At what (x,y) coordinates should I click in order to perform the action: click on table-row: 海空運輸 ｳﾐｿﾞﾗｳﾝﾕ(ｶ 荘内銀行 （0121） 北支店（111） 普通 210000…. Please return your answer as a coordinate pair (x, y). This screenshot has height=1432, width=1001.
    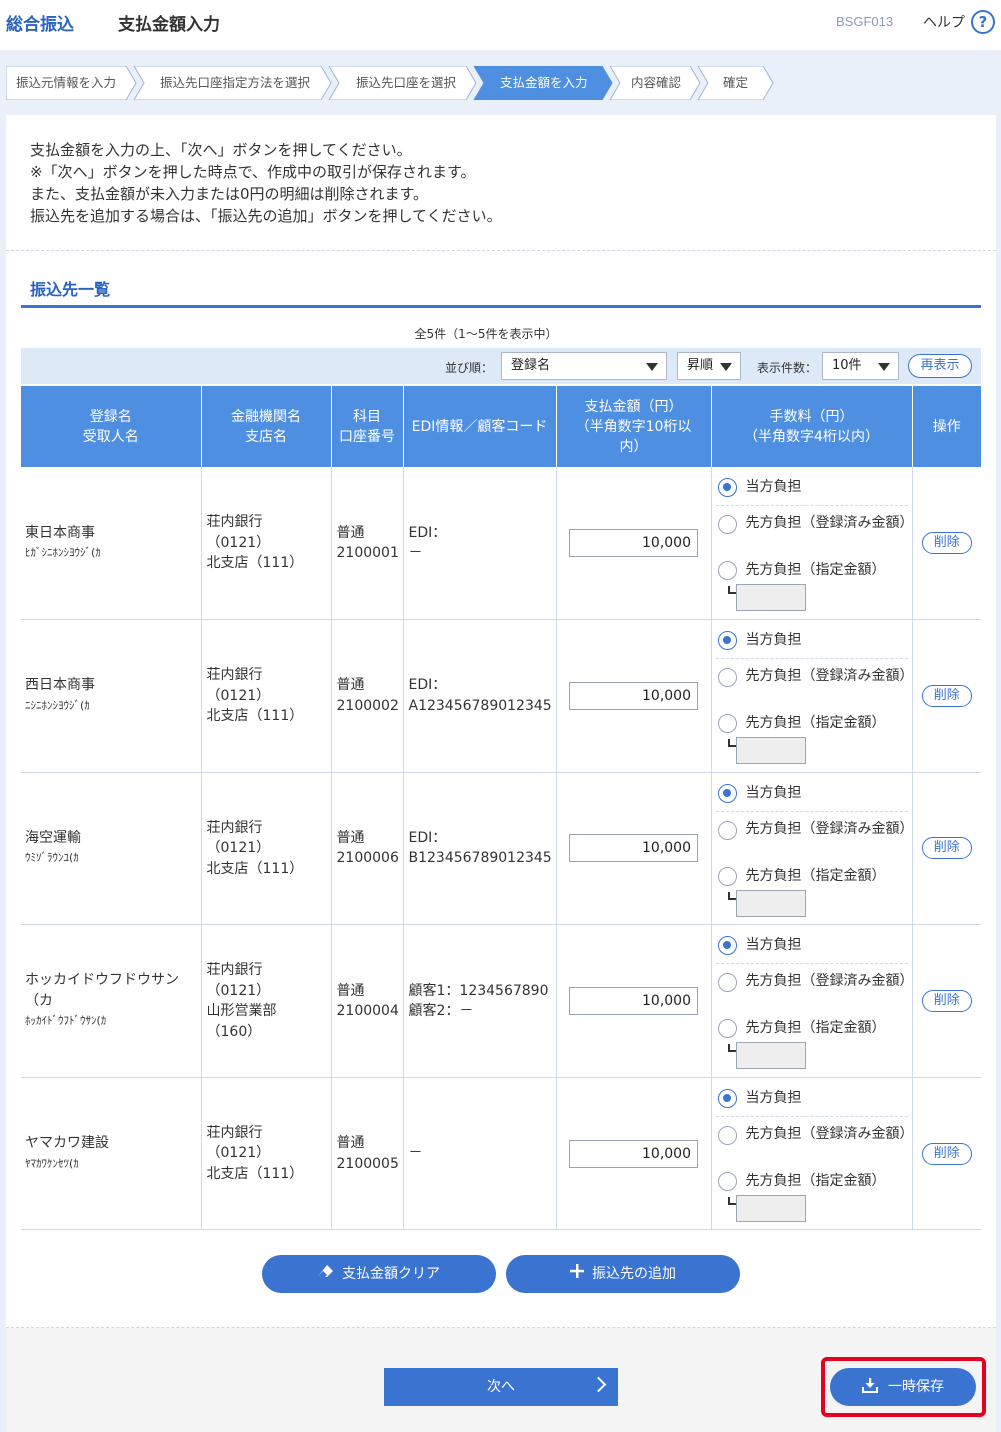
    Looking at the image, I should click on (501, 849).